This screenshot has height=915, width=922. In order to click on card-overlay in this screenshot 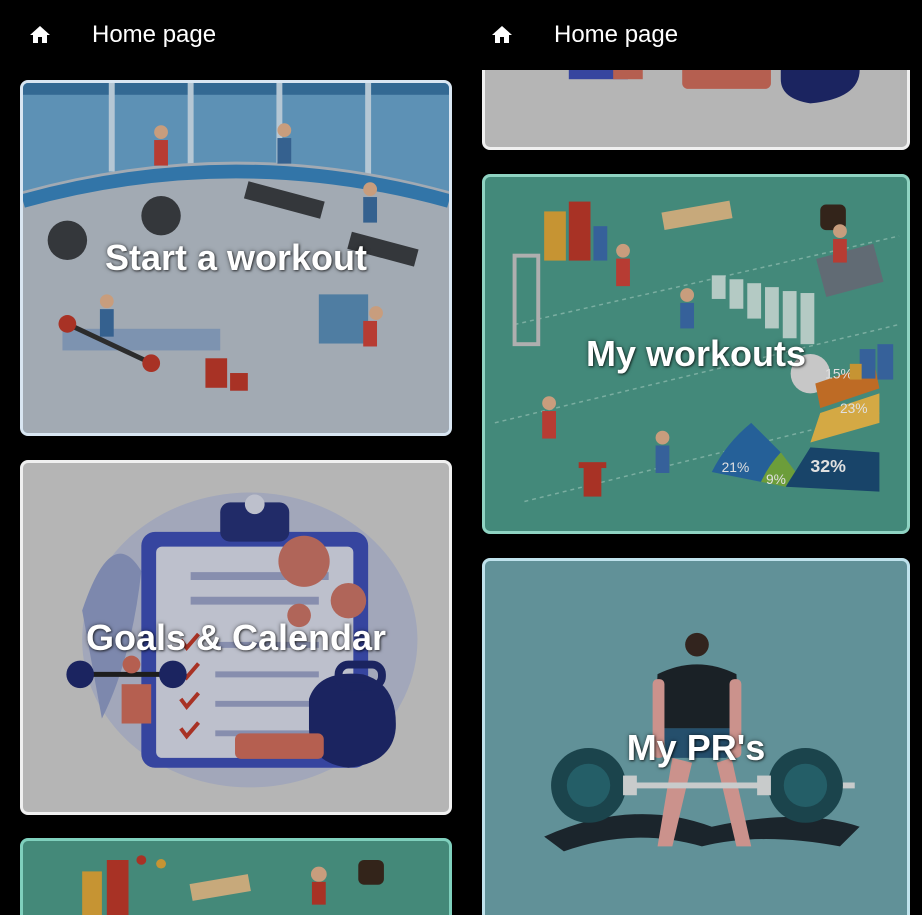, I will do `click(236, 878)`.